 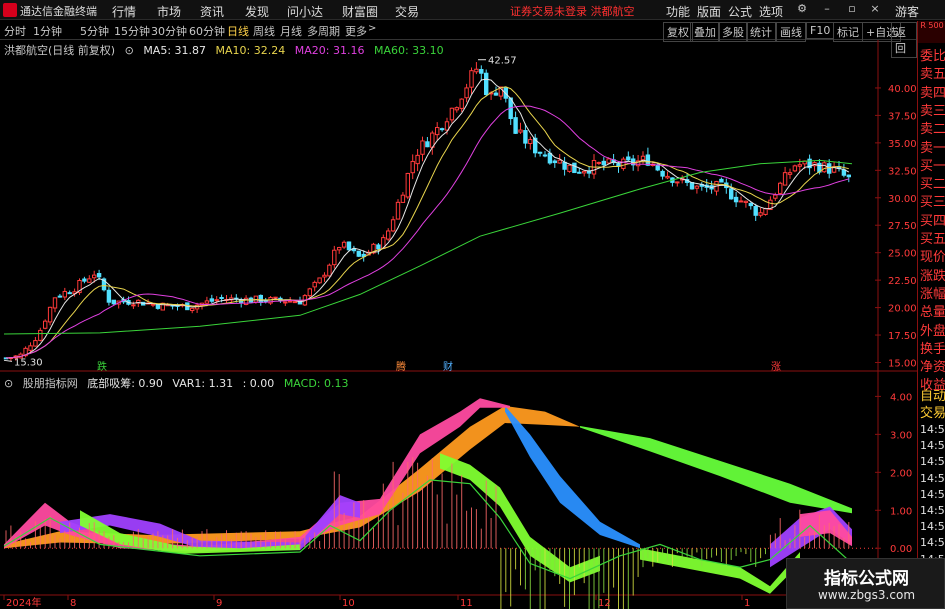 What do you see at coordinates (129, 50) in the screenshot?
I see `dropdown-icon: ⊙` at bounding box center [129, 50].